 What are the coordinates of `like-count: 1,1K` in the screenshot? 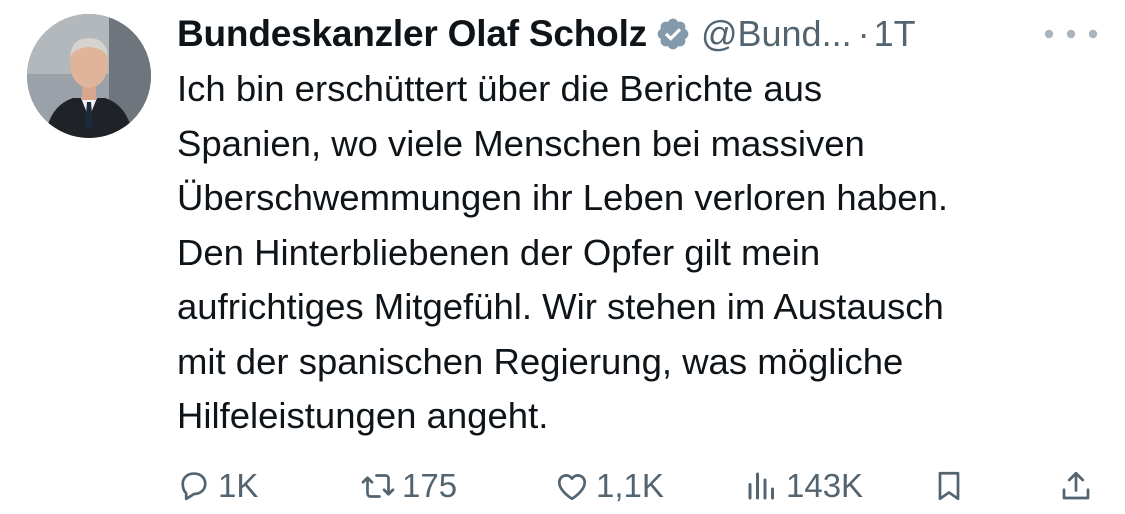 It's located at (630, 485).